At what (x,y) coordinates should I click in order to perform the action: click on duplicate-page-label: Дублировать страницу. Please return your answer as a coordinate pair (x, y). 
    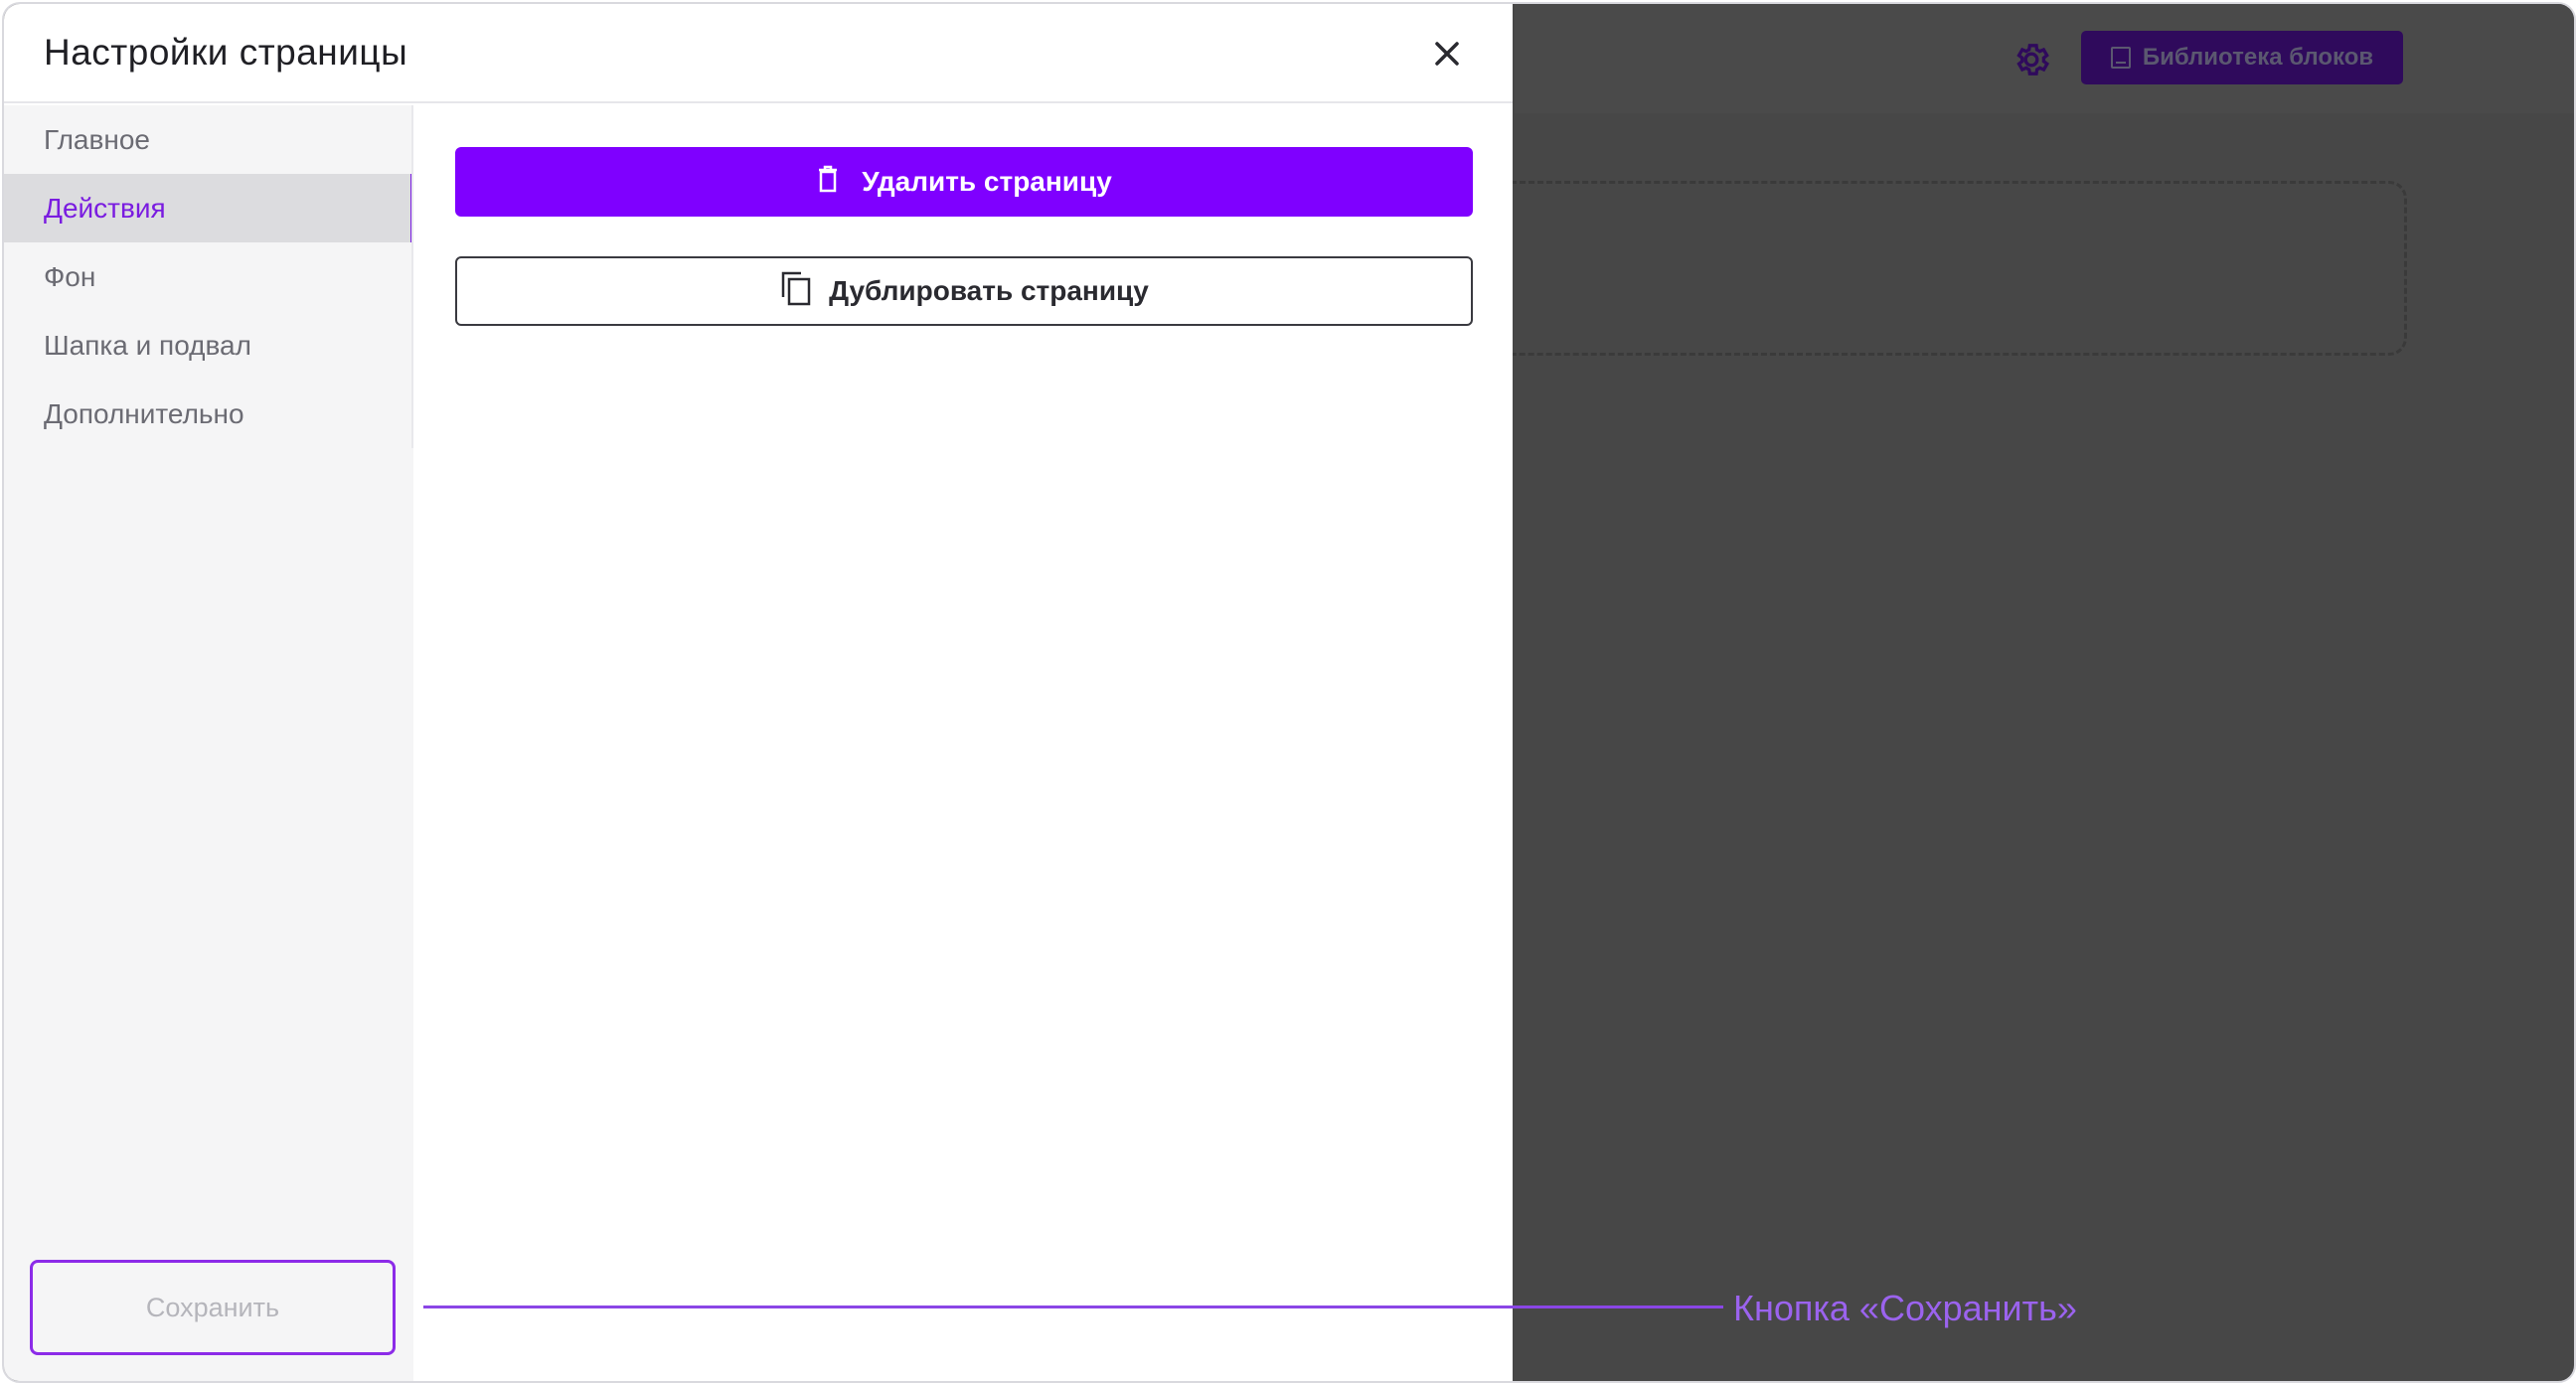
    Looking at the image, I should click on (989, 290).